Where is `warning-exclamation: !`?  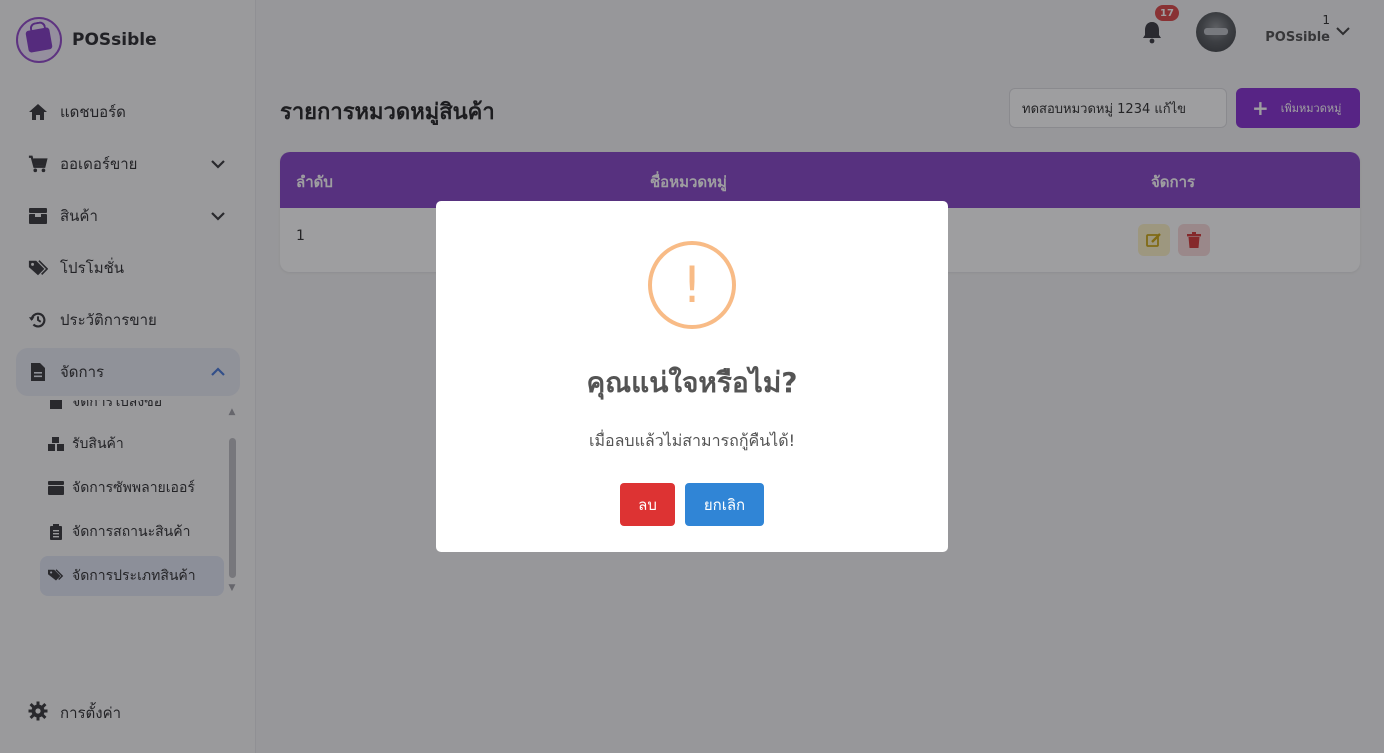
warning-exclamation: ! is located at coordinates (692, 285).